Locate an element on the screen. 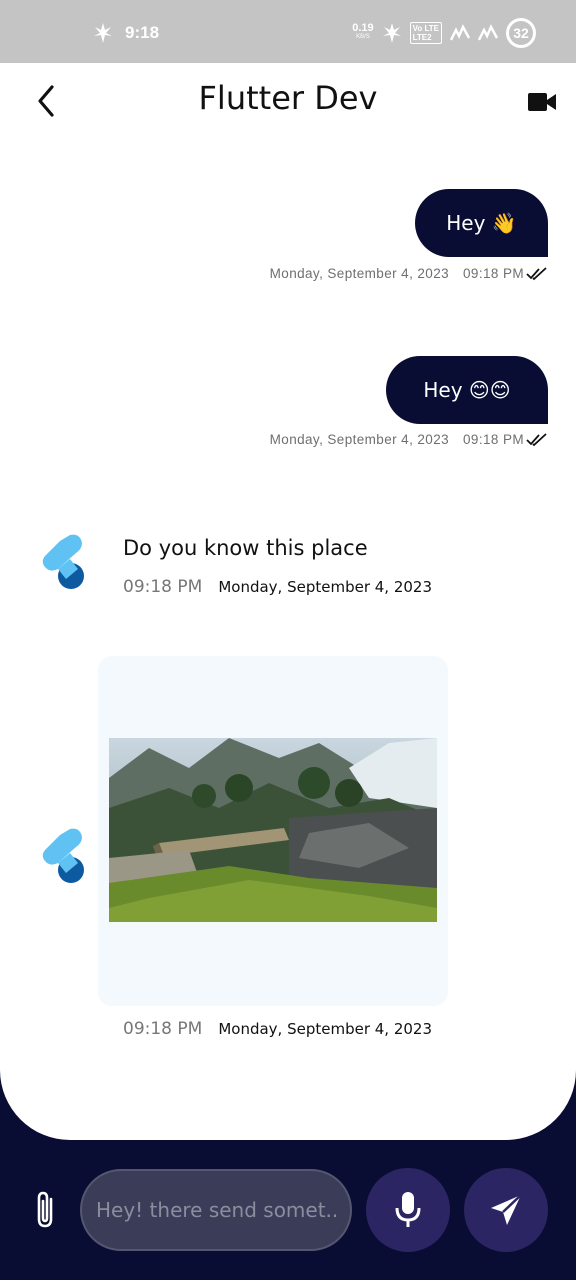 The height and width of the screenshot is (1280, 576). sent-message-bubble: Hey 👋 is located at coordinates (481, 223).